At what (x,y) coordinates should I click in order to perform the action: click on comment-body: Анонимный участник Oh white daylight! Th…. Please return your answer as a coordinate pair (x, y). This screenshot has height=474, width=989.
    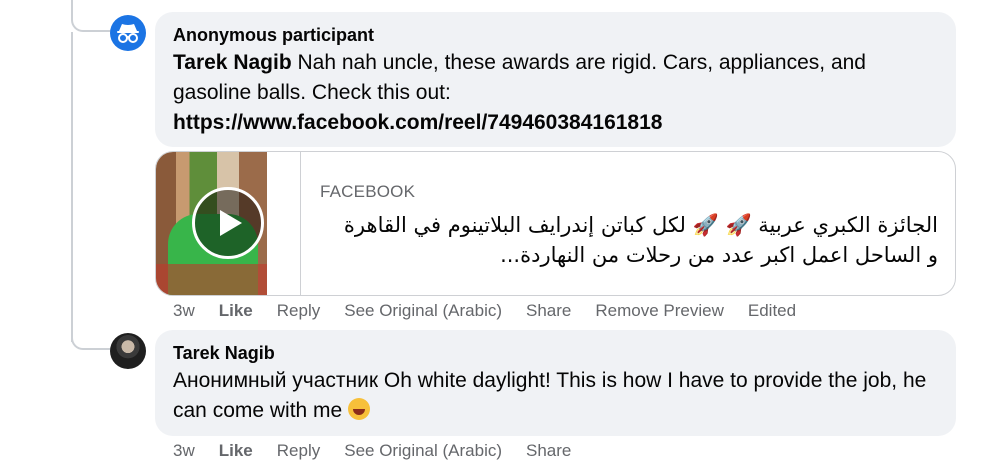
    Looking at the image, I should click on (550, 395).